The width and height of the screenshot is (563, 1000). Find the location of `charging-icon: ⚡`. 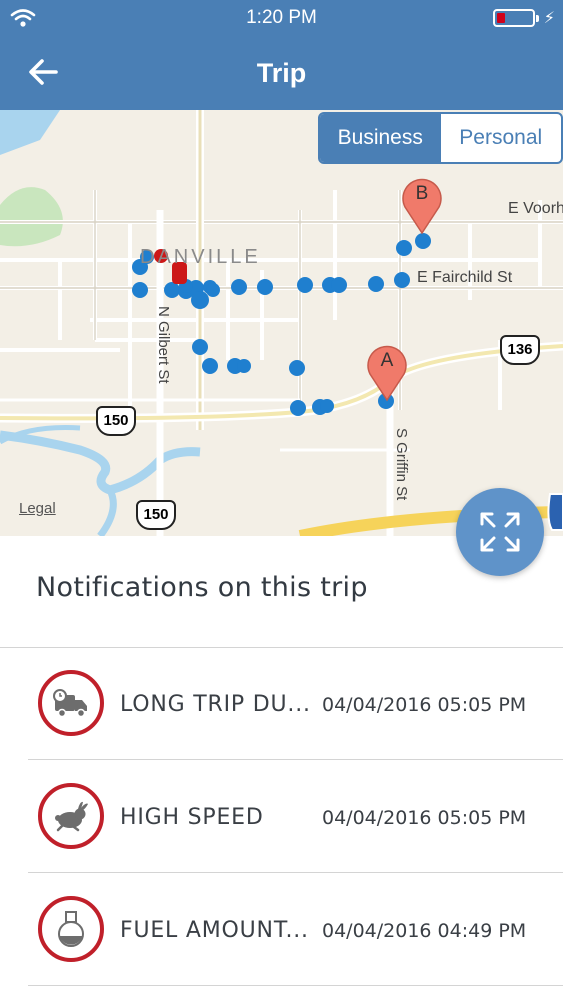

charging-icon: ⚡ is located at coordinates (549, 17).